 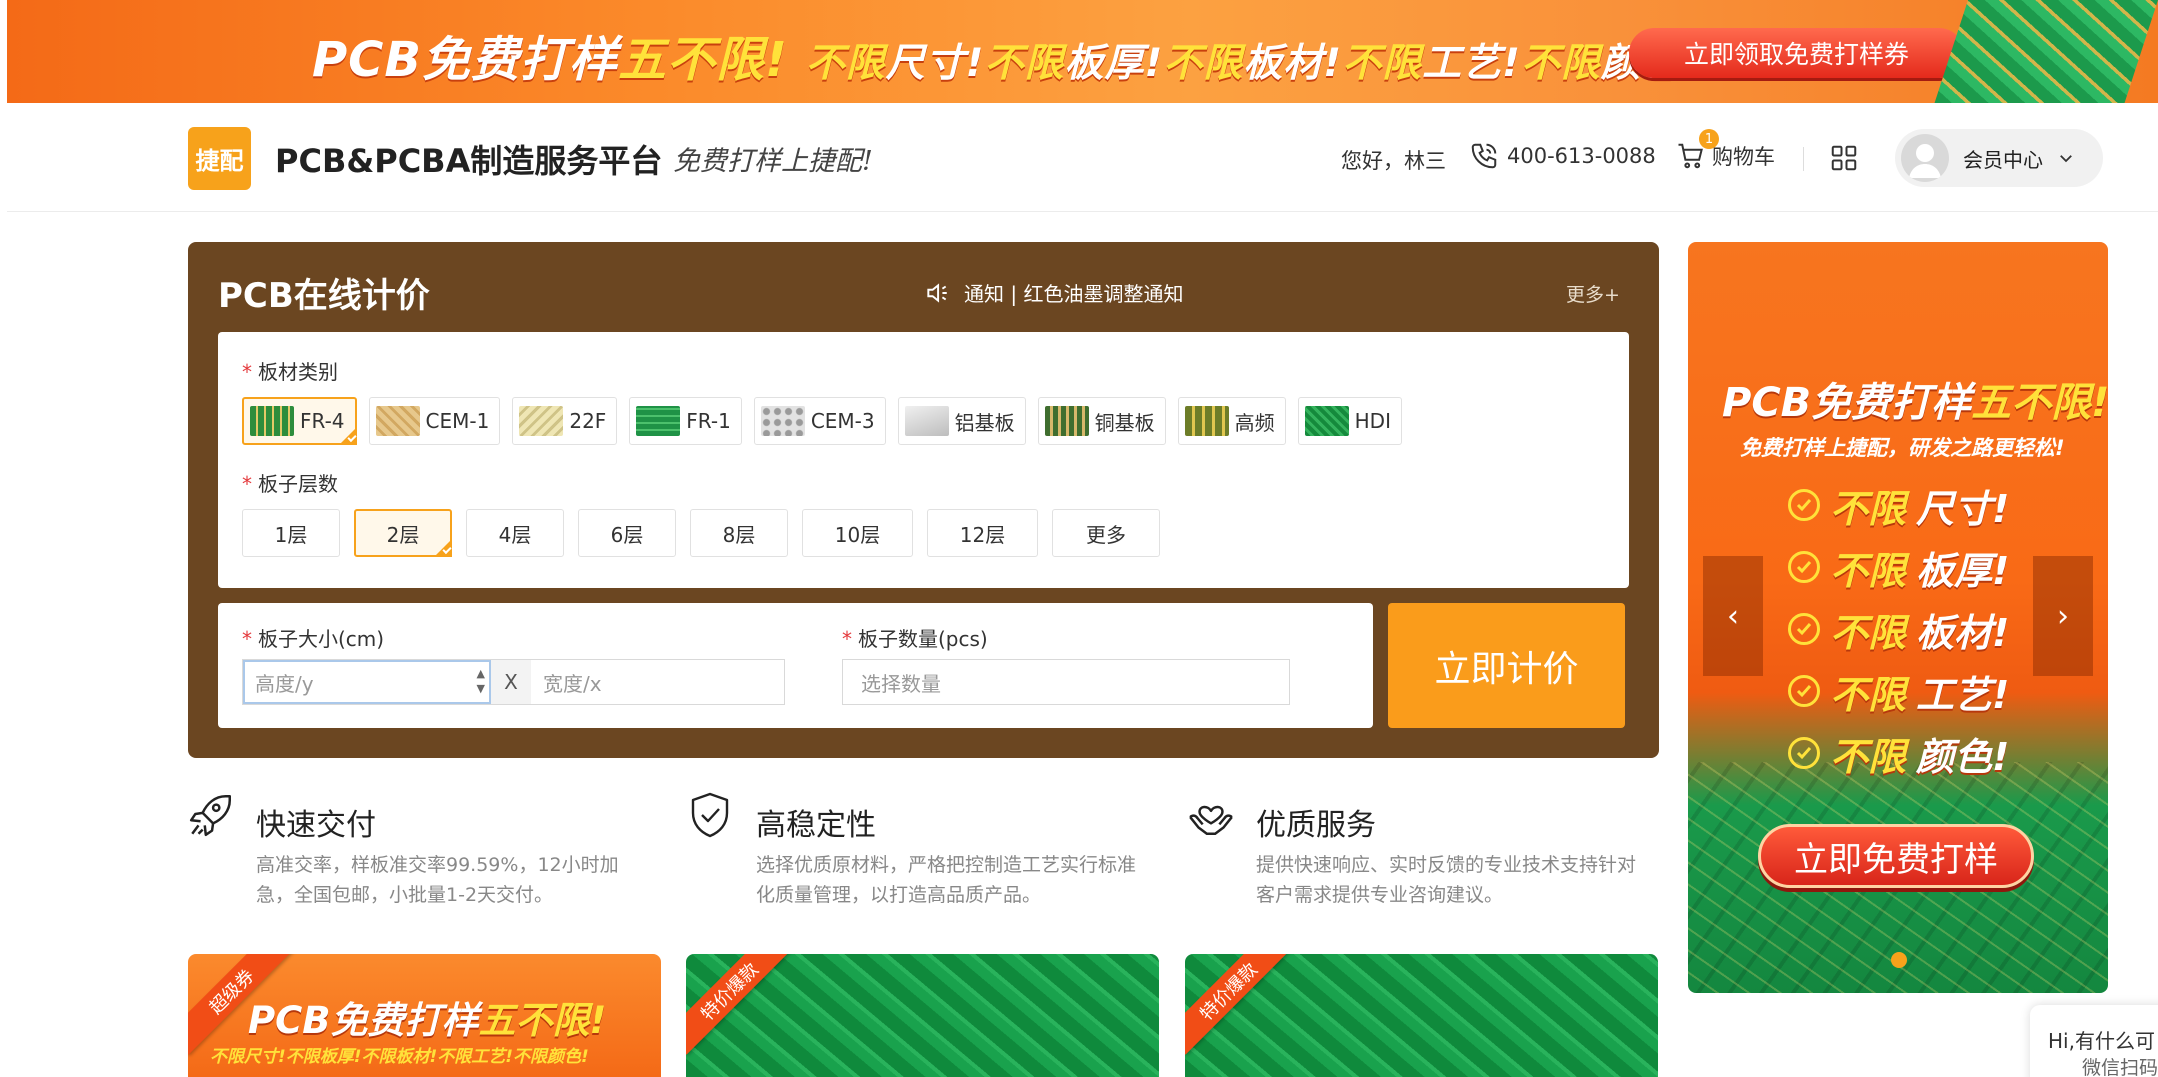 What do you see at coordinates (515, 533) in the screenshot?
I see `layer-option-4: 4层` at bounding box center [515, 533].